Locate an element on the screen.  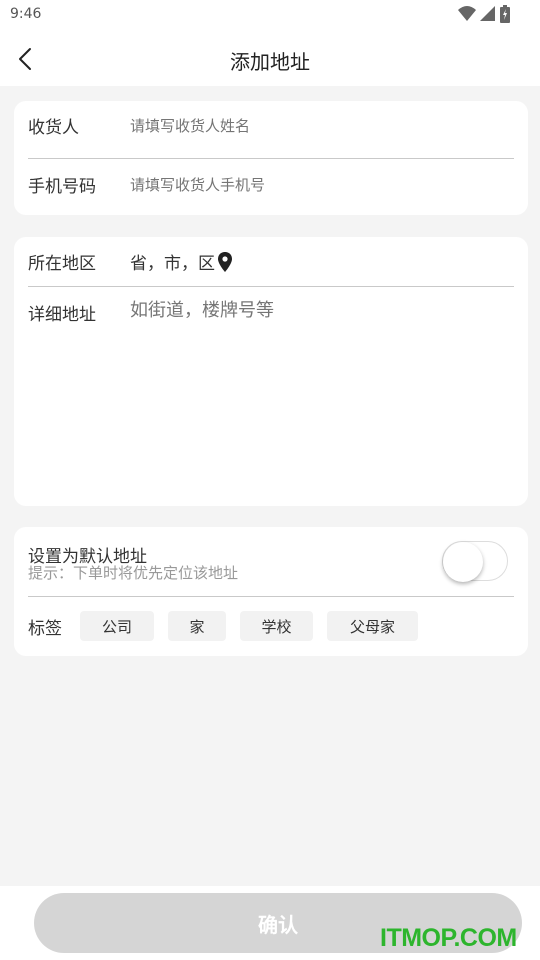
default-address-hint: 提示：下单时将优先定位该地址 is located at coordinates (133, 573).